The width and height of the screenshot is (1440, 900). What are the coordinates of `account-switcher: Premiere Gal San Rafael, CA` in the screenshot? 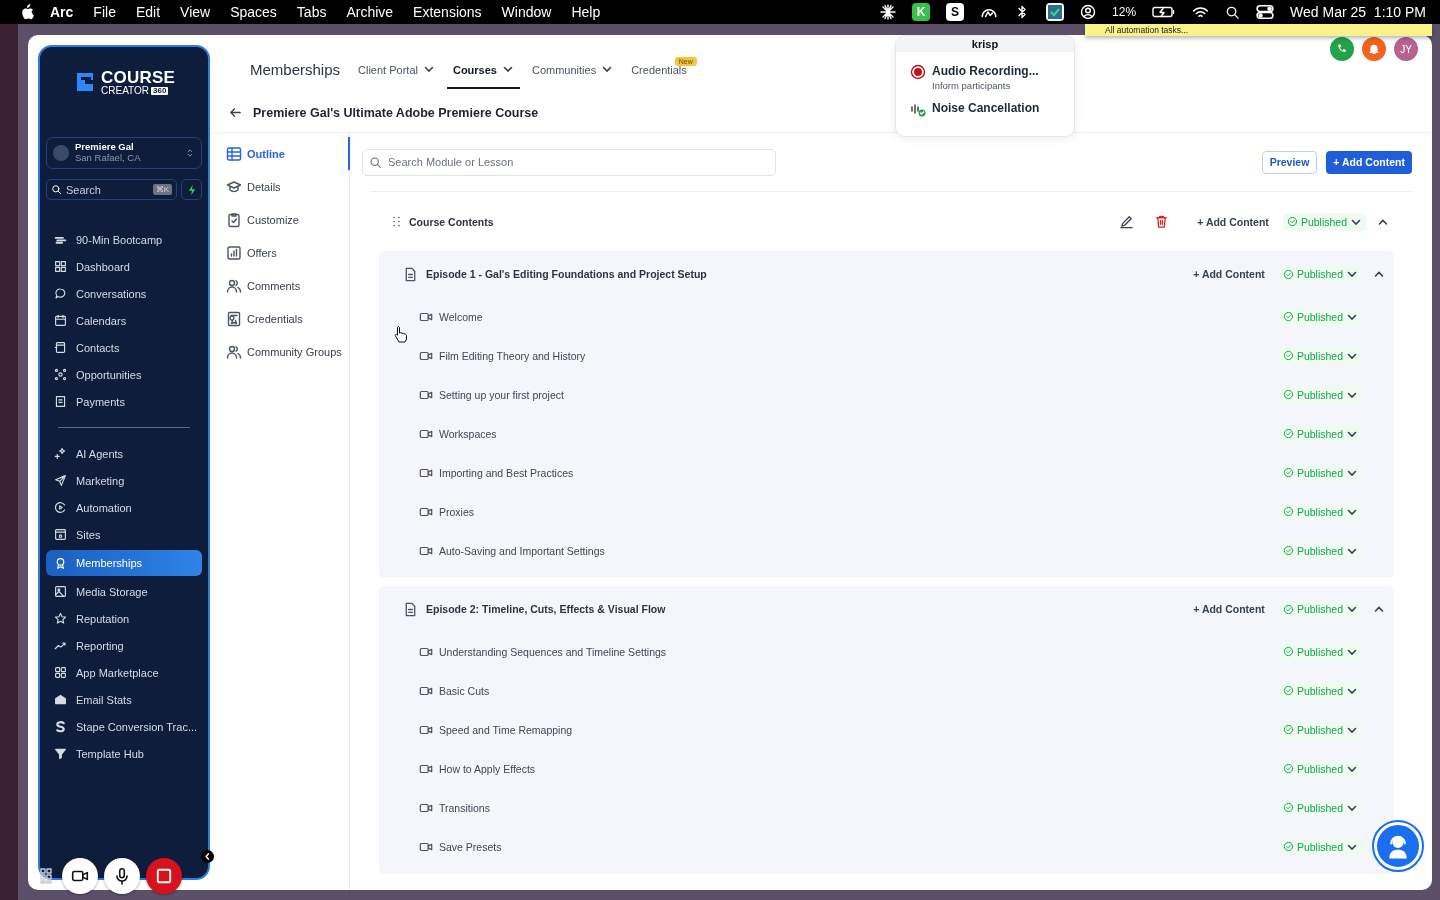 It's located at (124, 153).